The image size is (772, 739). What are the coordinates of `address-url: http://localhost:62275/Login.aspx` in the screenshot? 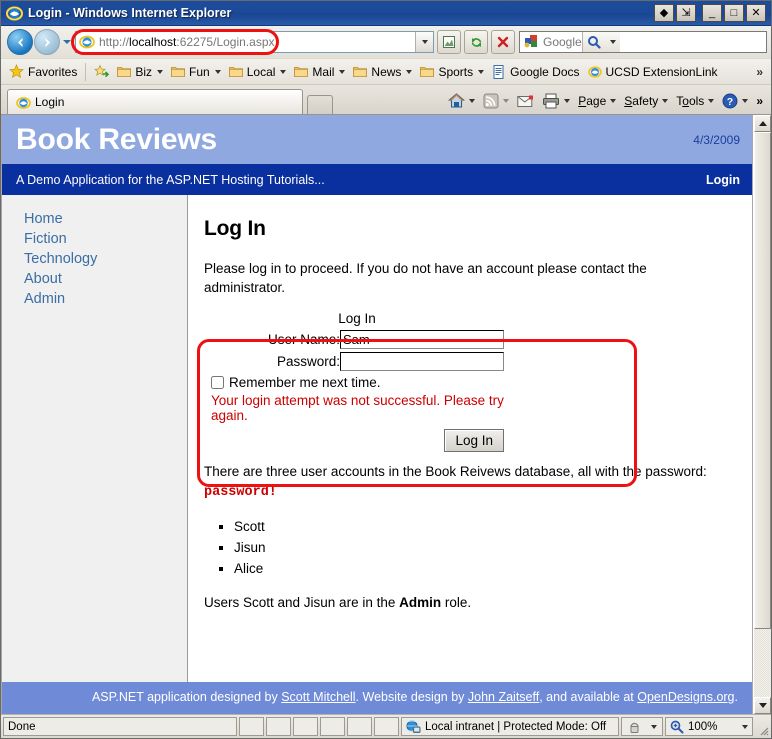 It's located at (187, 42).